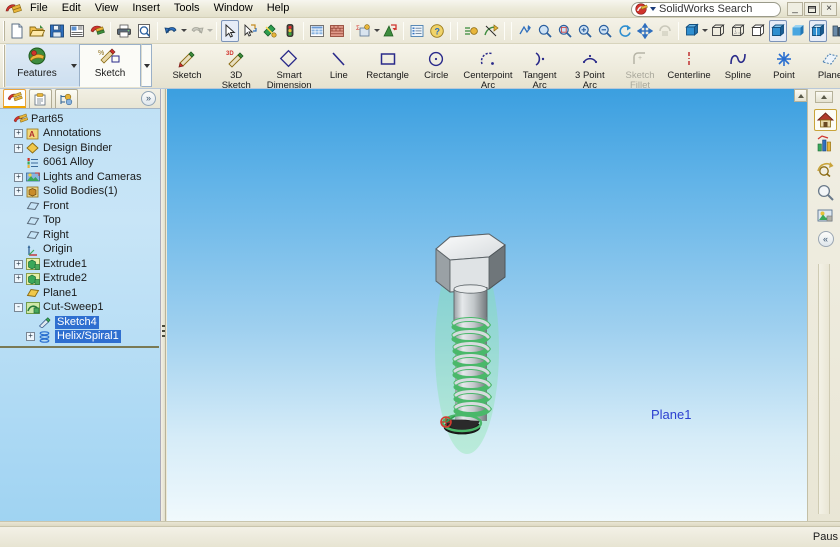 Image resolution: width=840 pixels, height=547 pixels. I want to click on help-button: ?, so click(437, 31).